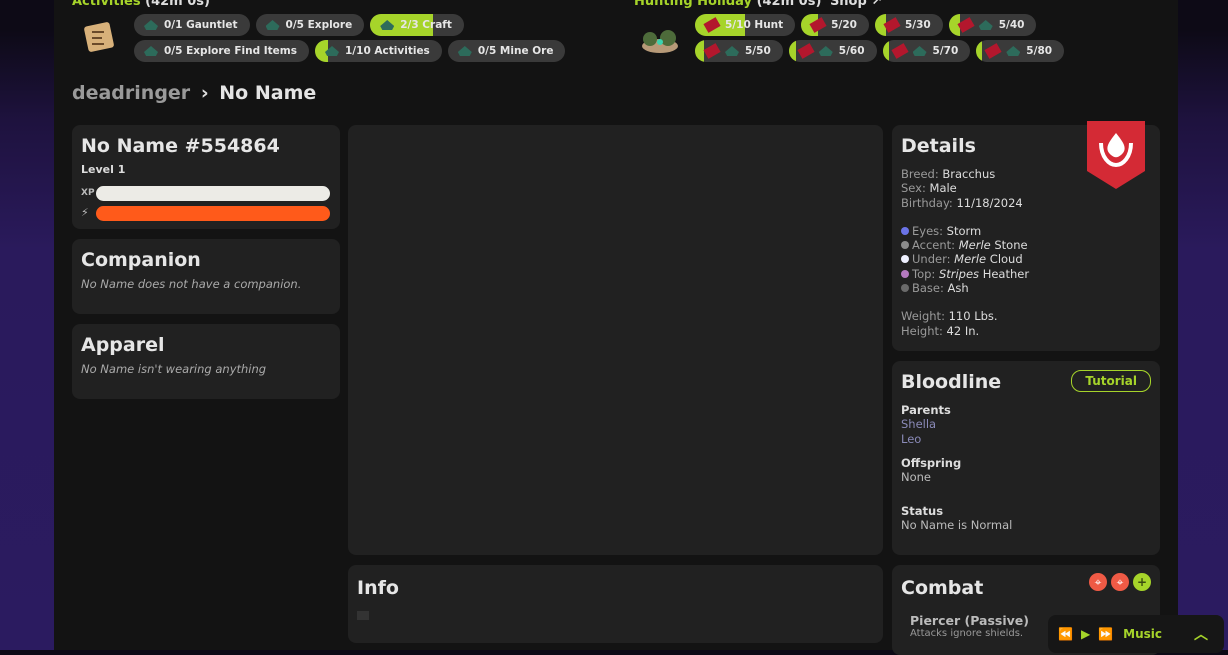 This screenshot has height=655, width=1228. What do you see at coordinates (268, 93) in the screenshot?
I see `breadcrumb-current: No Name` at bounding box center [268, 93].